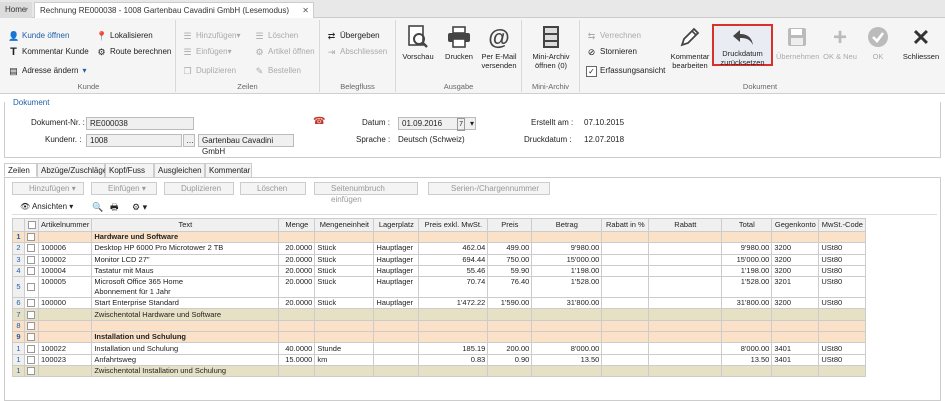 This screenshot has height=401, width=945. I want to click on custname-field: Gartenbau Cavadini GmbH, so click(246, 145).